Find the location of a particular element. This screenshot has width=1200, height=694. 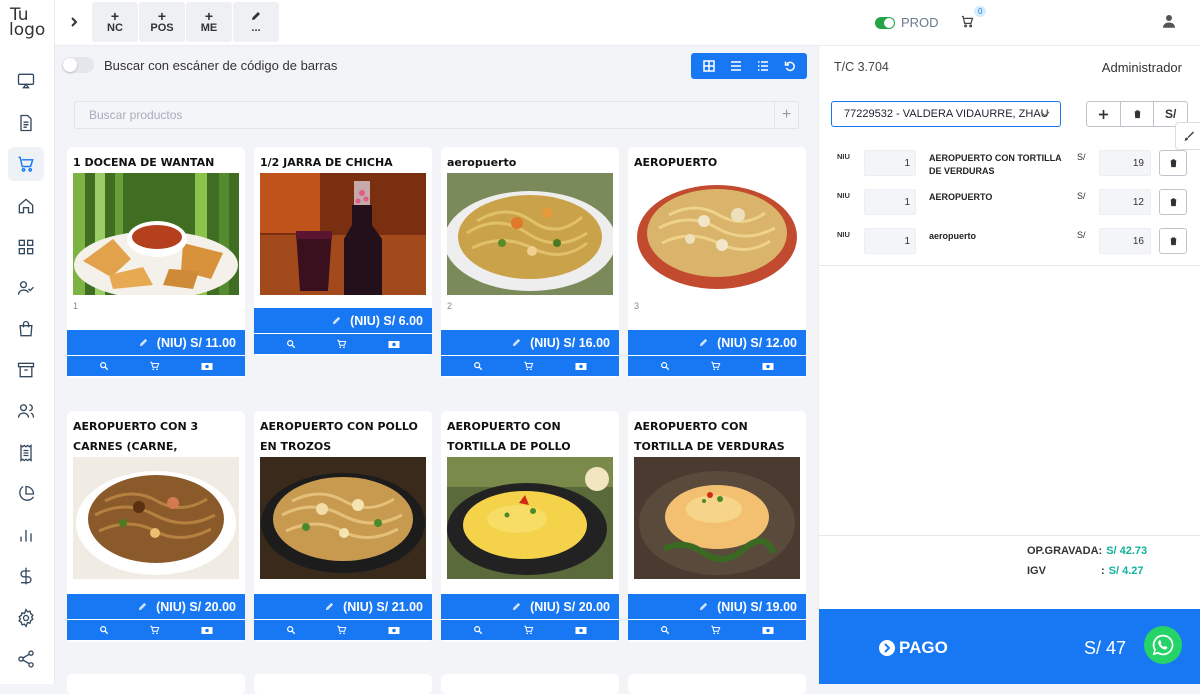

customize-button is located at coordinates (1187, 136).